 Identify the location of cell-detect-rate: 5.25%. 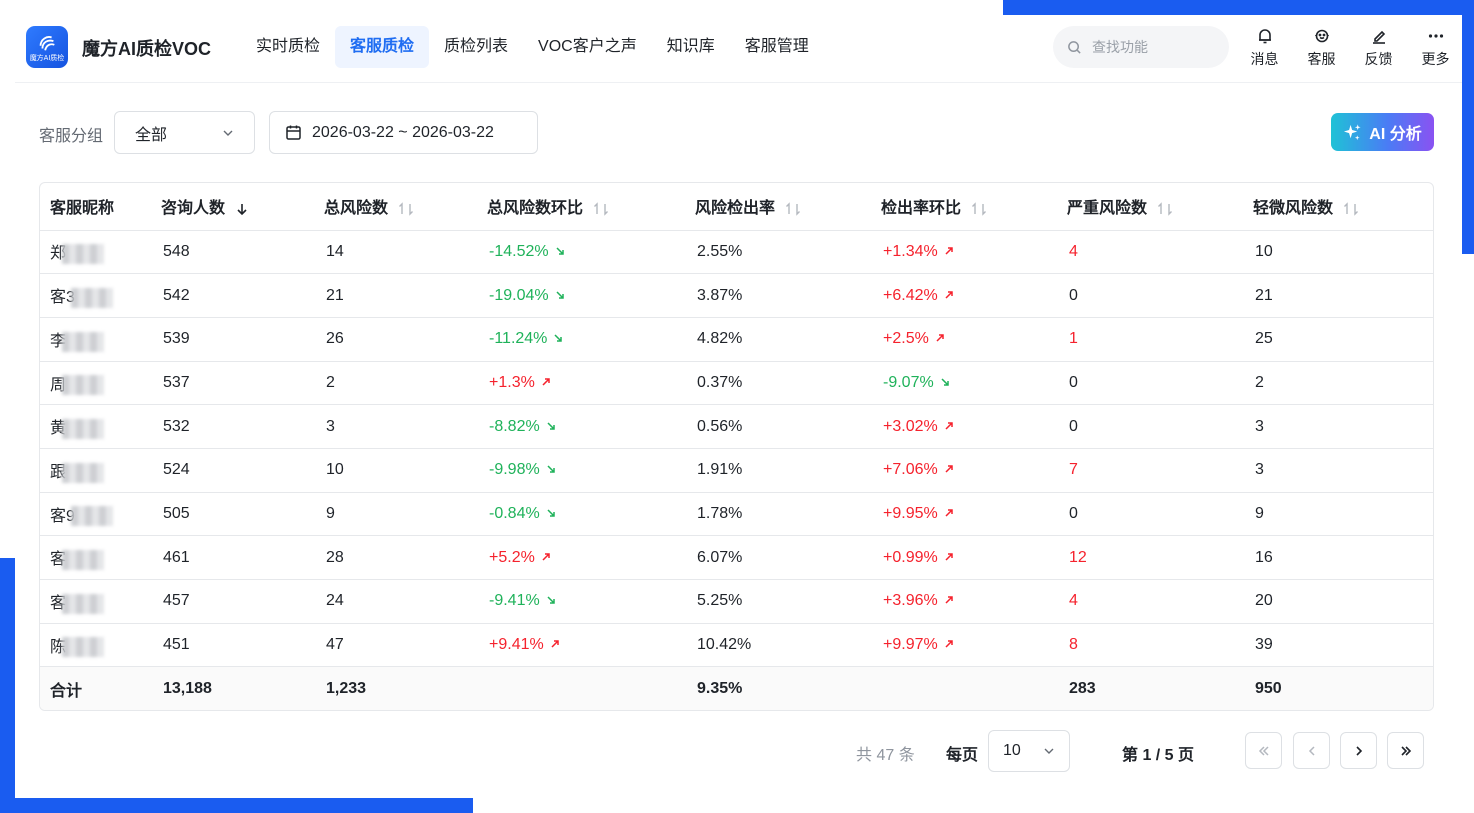
(778, 601).